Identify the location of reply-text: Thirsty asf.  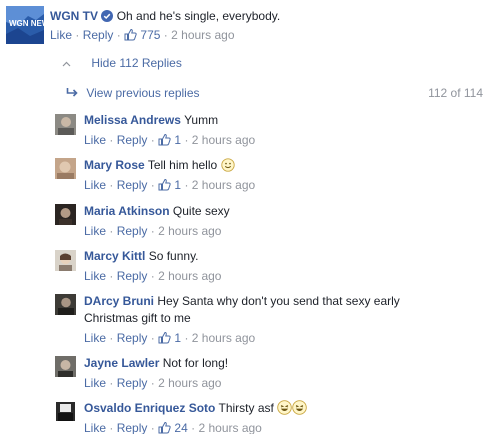
(246, 408).